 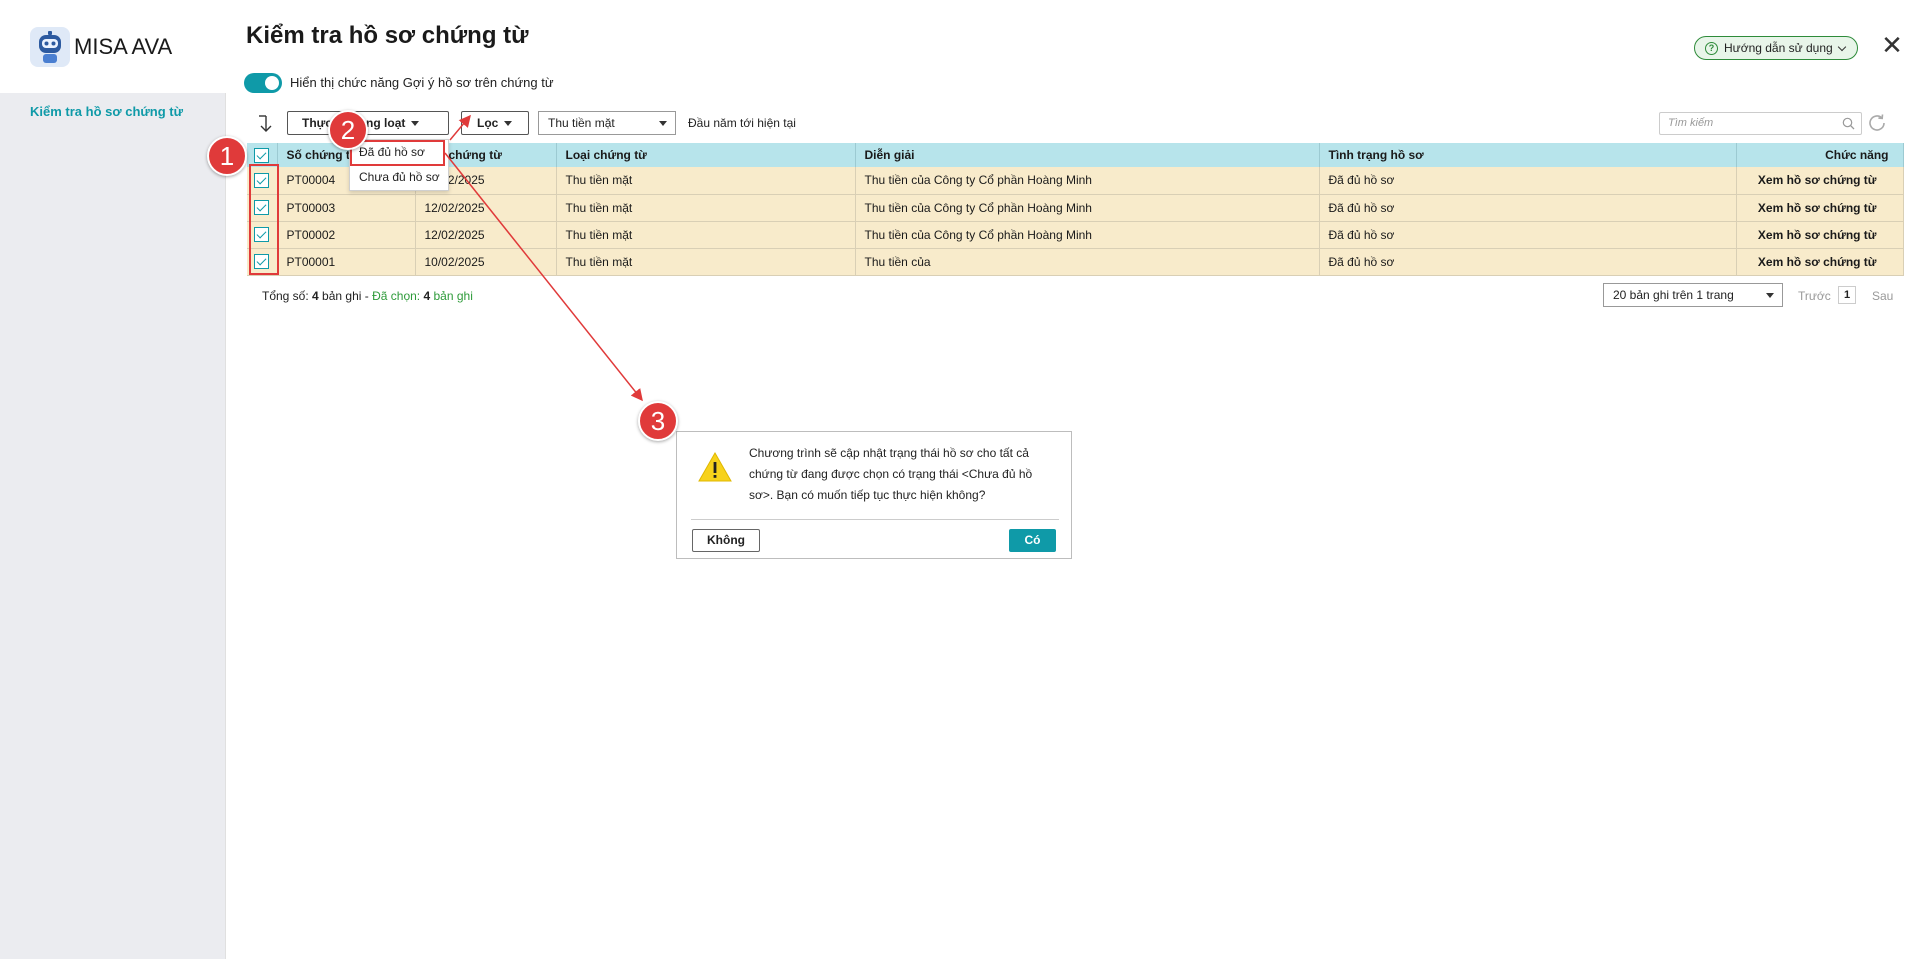 What do you see at coordinates (1711, 48) in the screenshot?
I see `question-icon: ?` at bounding box center [1711, 48].